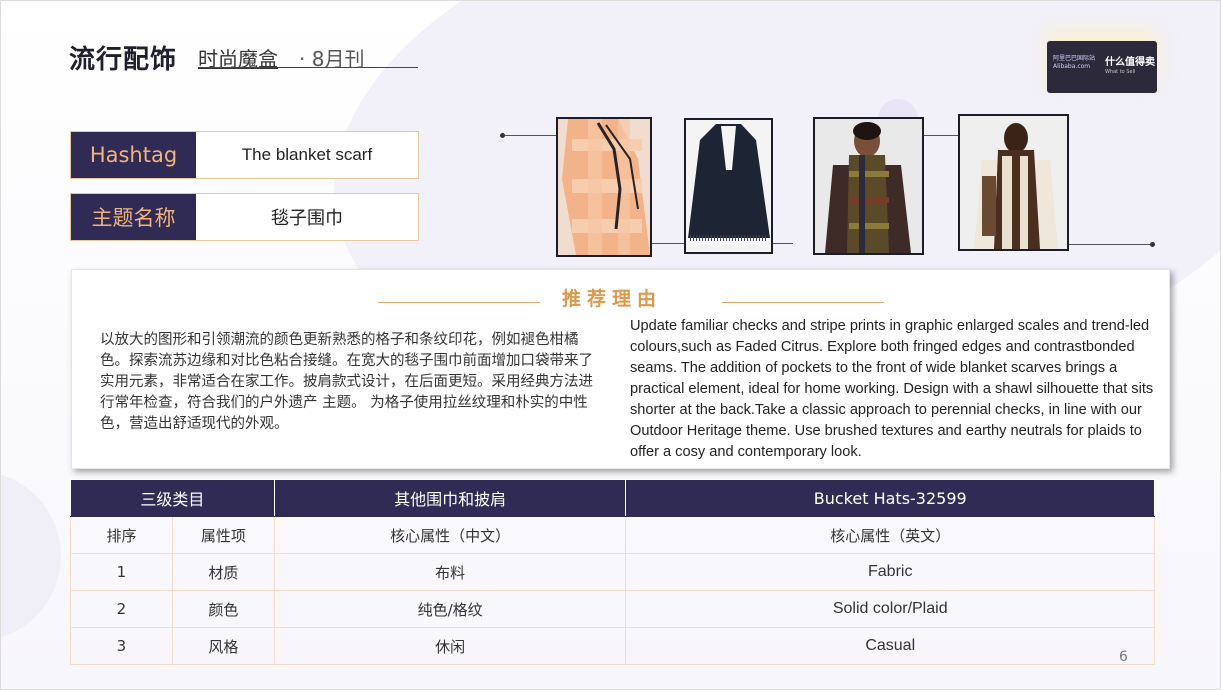  Describe the element at coordinates (1074, 62) in the screenshot. I see `logo-left-text: 阿里巴巴国际站 Alibaba.com` at that location.